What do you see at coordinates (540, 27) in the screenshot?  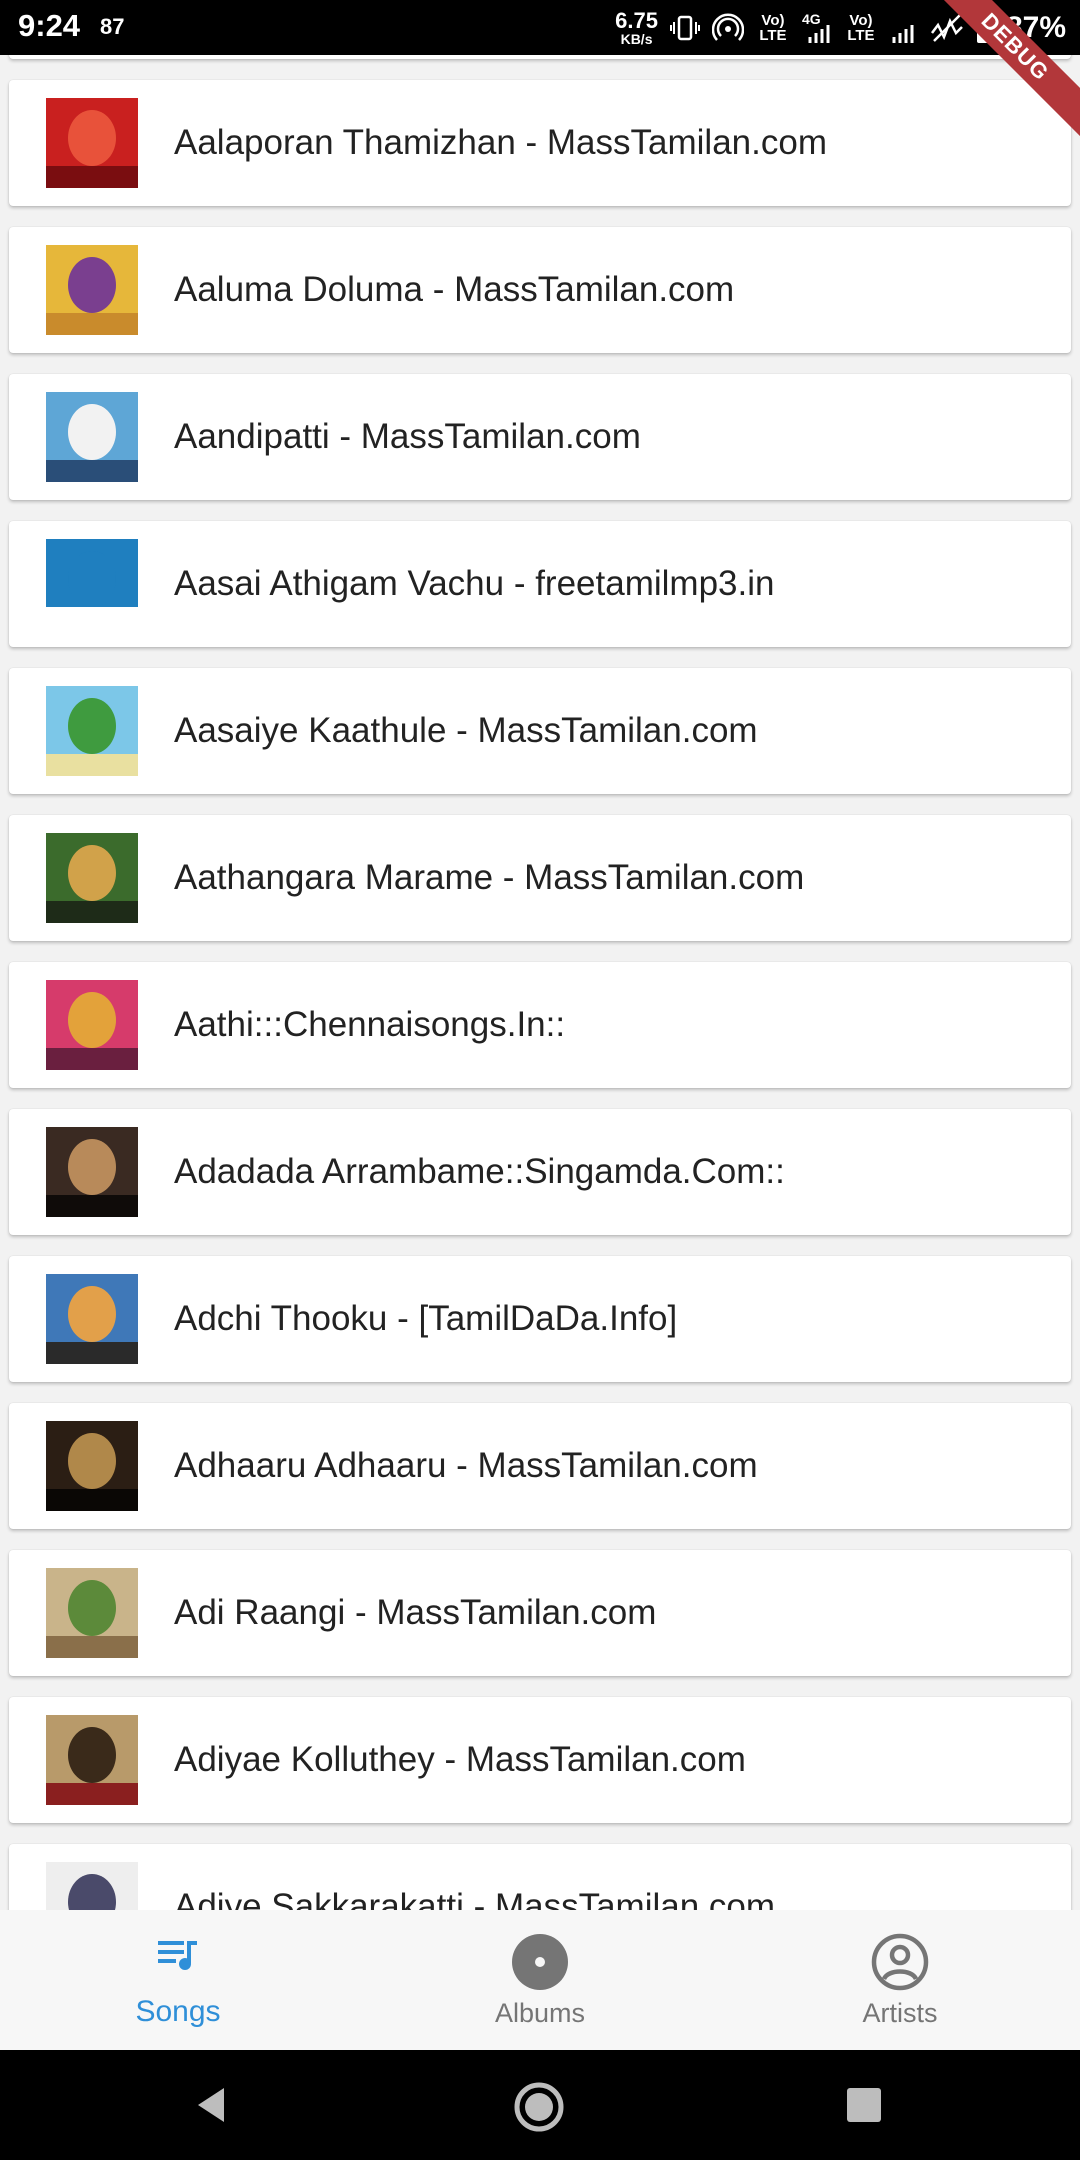 I see `status-bar: 9:24 87 6.75 KB/s Vo) LTE 4G Vo) LTE 87%` at bounding box center [540, 27].